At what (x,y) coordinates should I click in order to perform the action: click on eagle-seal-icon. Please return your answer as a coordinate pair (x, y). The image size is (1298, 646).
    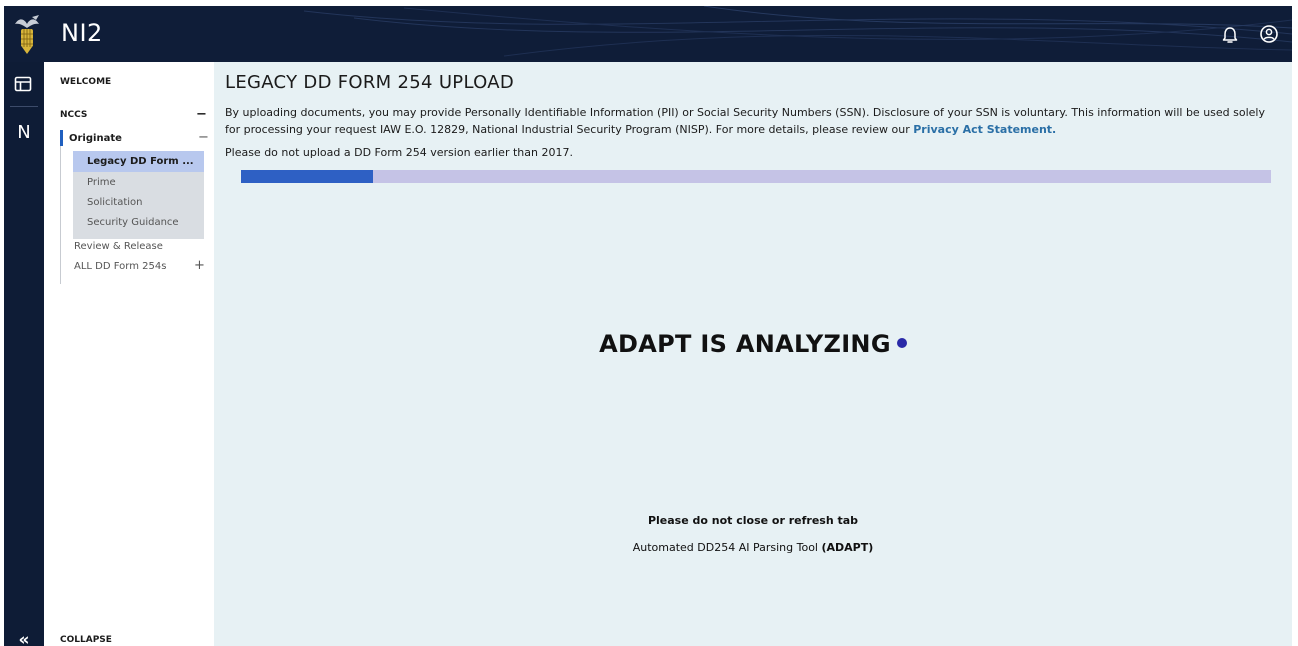
    Looking at the image, I should click on (27, 35).